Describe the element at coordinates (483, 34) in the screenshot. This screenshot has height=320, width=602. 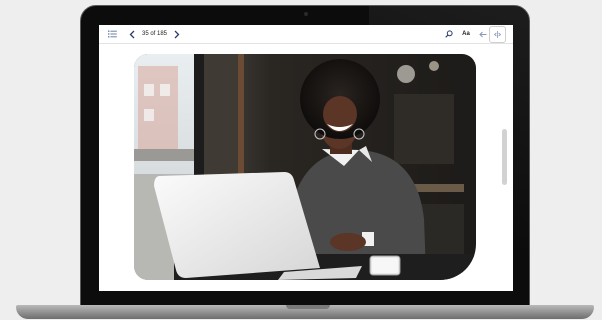
I see `back-arrow-icon` at that location.